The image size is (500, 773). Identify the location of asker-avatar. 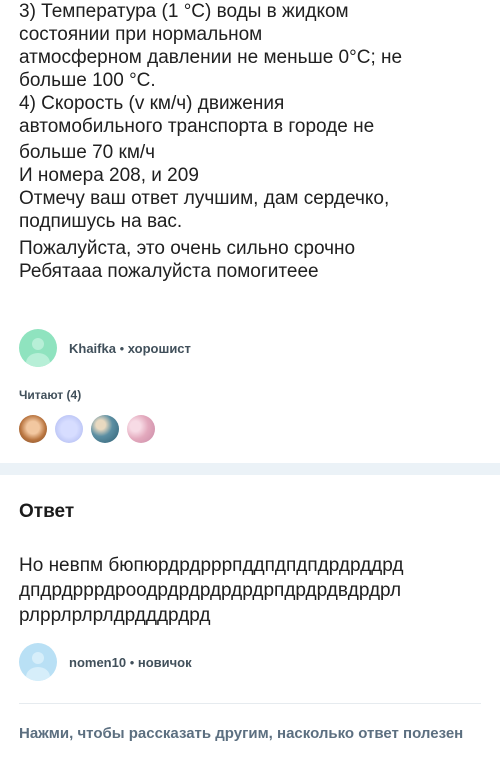
(38, 348).